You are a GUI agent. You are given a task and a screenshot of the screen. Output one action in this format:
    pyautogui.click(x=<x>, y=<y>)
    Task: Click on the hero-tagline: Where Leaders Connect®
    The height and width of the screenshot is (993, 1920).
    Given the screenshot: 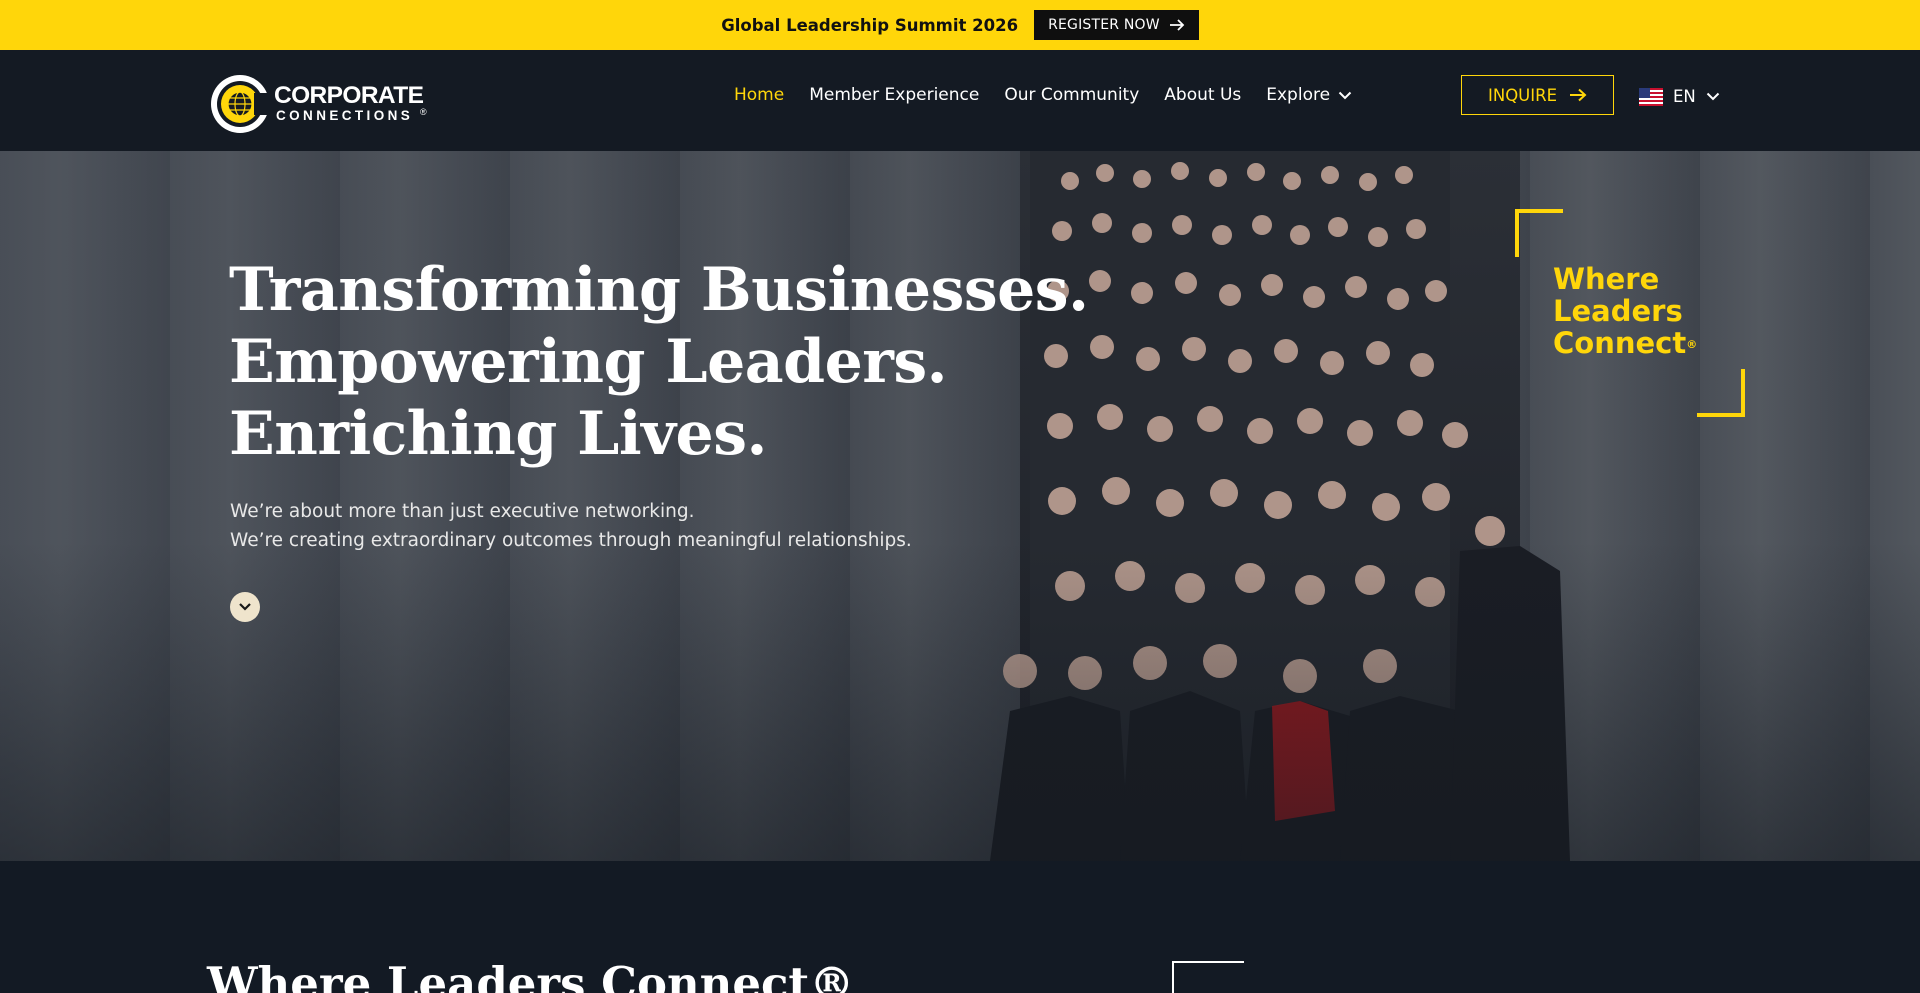 What is the action you would take?
    pyautogui.click(x=1625, y=311)
    